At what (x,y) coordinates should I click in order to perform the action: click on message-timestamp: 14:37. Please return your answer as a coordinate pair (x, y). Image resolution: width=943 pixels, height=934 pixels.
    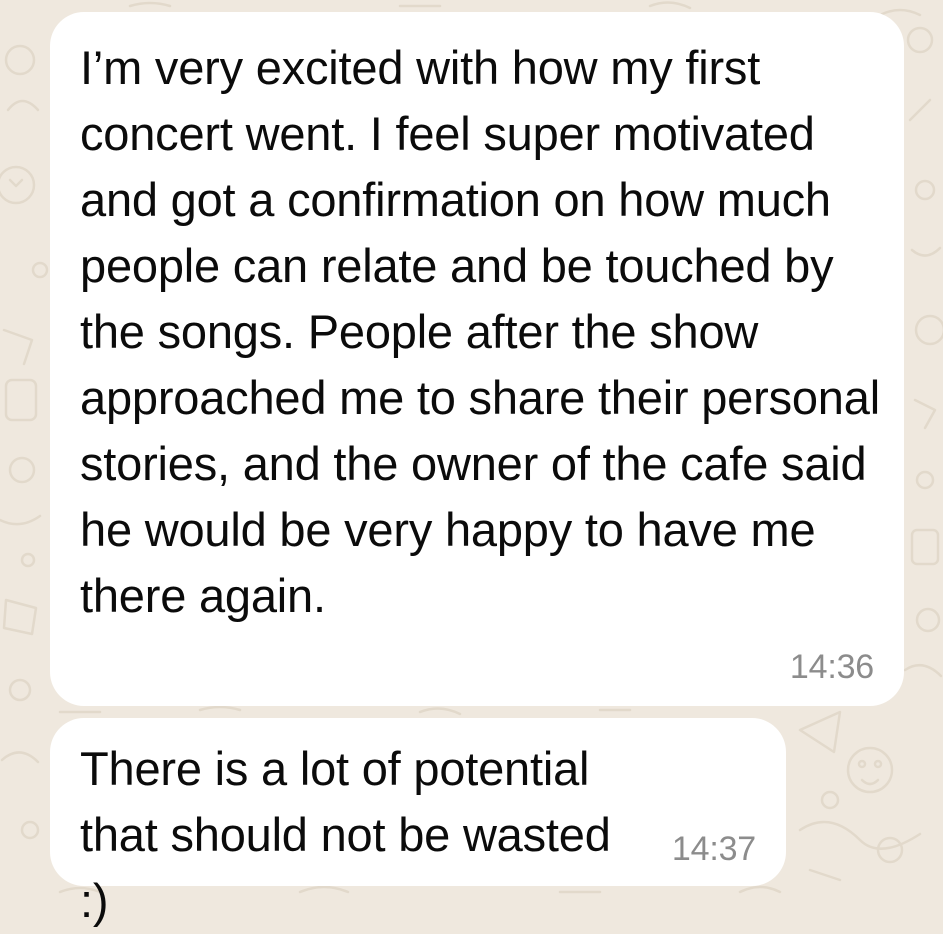
    Looking at the image, I should click on (713, 849).